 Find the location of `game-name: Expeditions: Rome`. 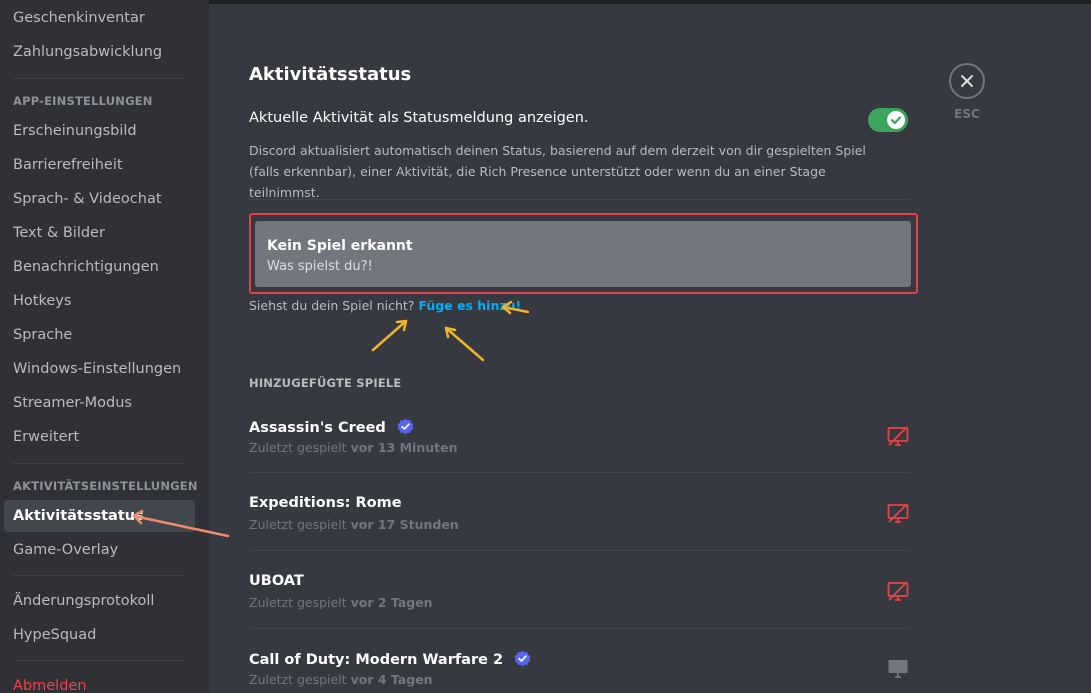

game-name: Expeditions: Rome is located at coordinates (325, 503).